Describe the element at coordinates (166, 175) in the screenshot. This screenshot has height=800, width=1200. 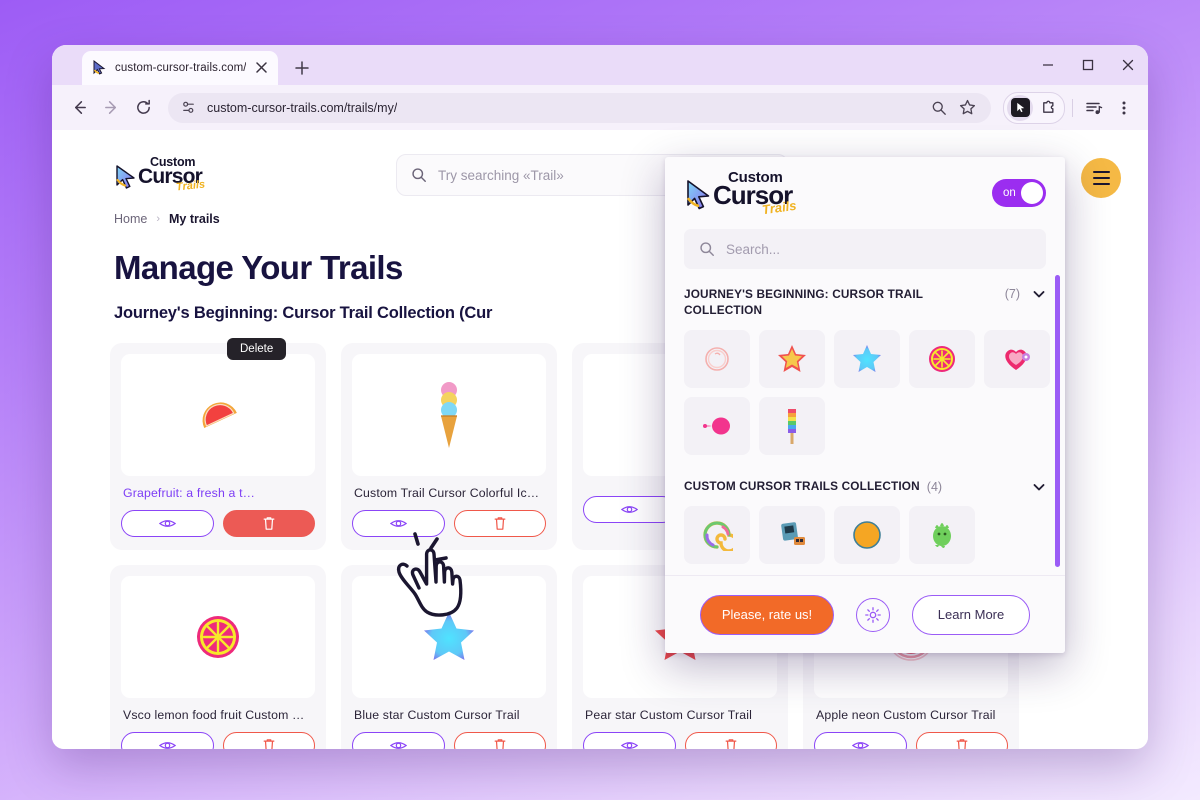
I see `site-logo: Custom Cursor Trails` at that location.